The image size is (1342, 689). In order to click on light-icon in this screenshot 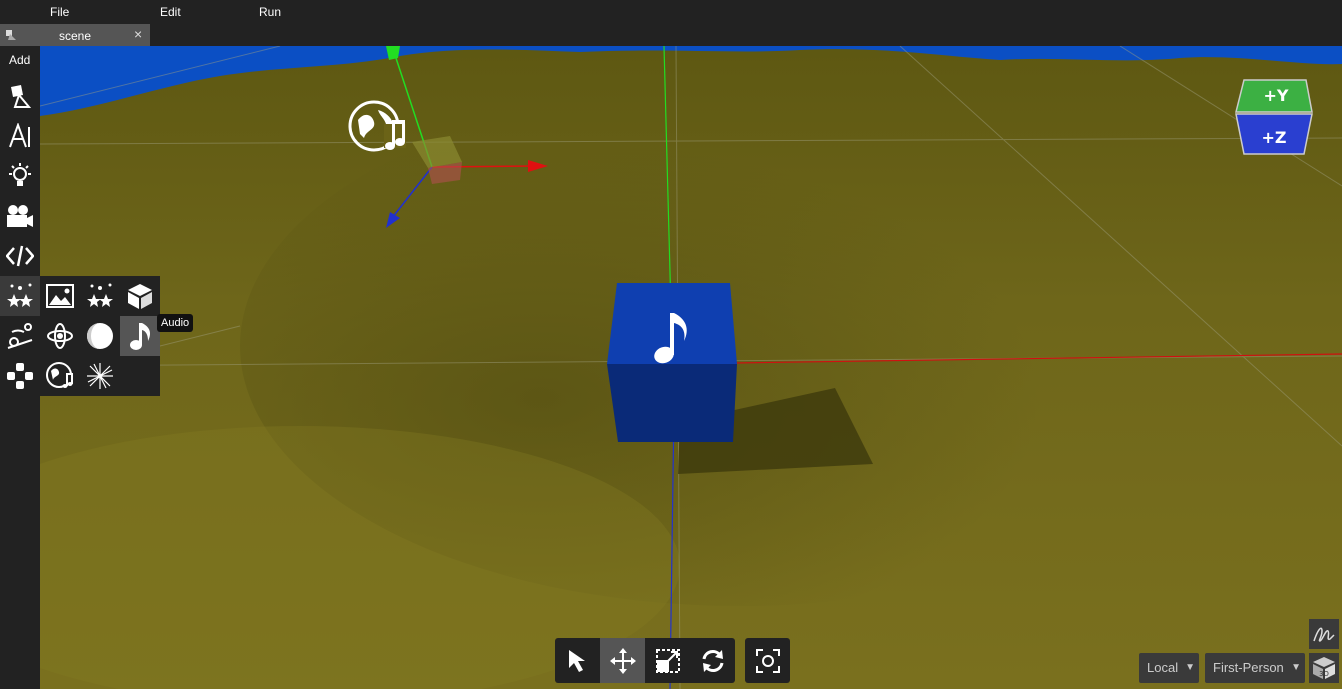, I will do `click(20, 174)`.